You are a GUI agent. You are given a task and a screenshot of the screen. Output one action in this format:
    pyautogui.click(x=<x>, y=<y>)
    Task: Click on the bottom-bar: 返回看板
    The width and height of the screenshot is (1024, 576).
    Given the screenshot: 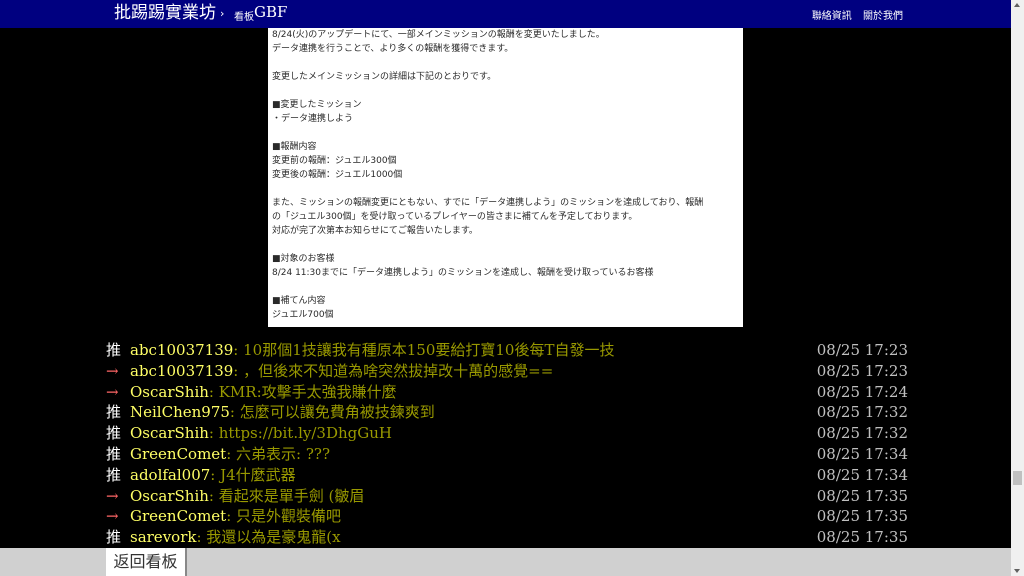 What is the action you would take?
    pyautogui.click(x=505, y=562)
    